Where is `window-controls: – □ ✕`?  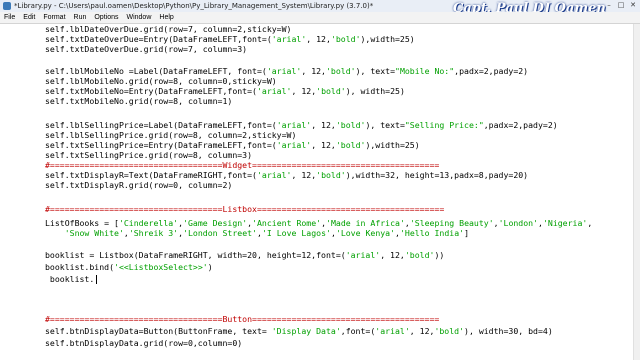
window-controls: – □ ✕ is located at coordinates (621, 5).